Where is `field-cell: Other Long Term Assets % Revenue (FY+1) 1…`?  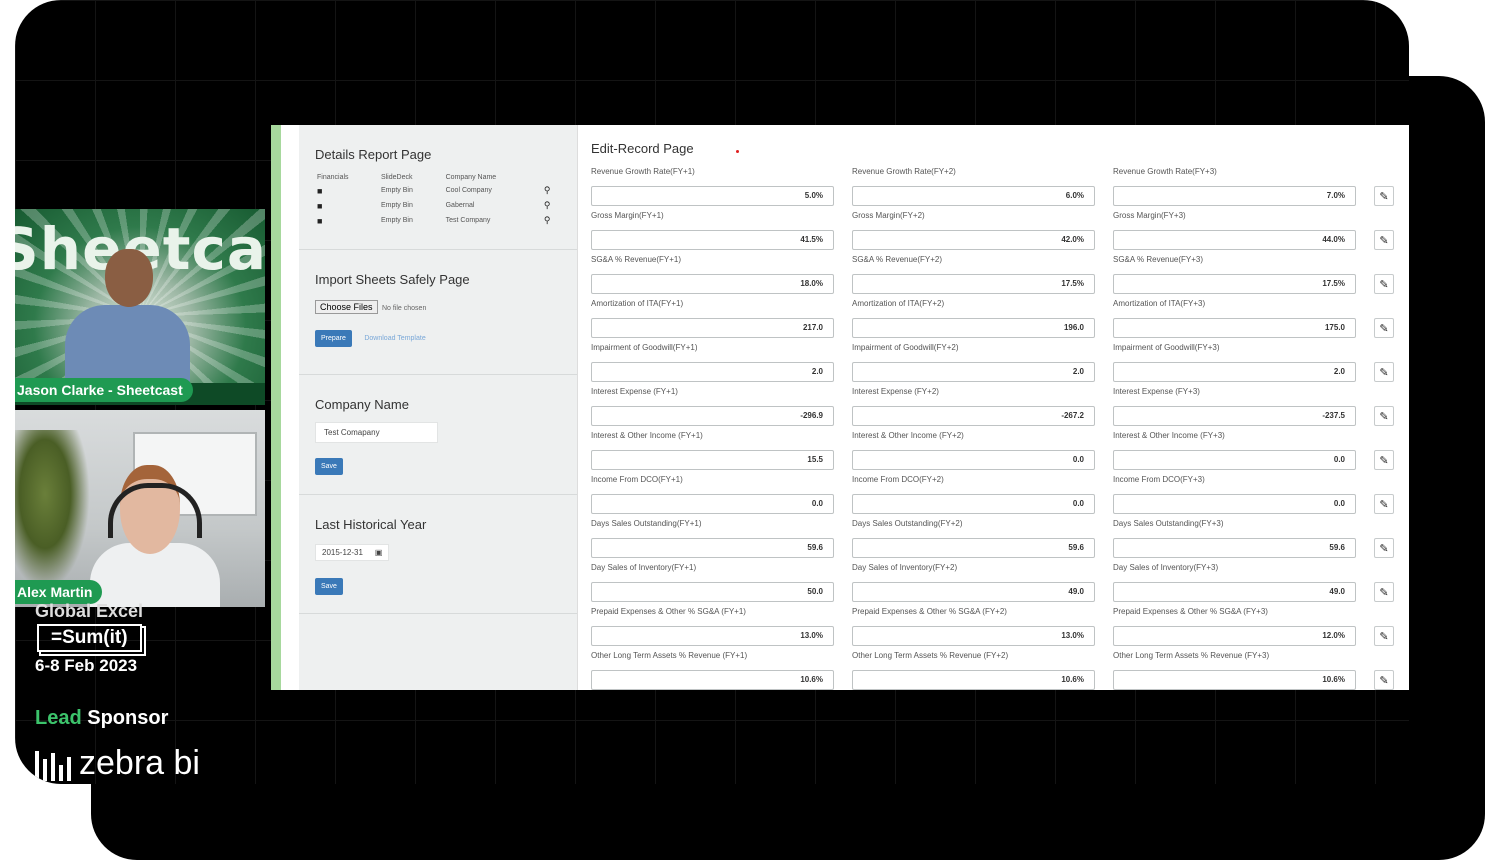
field-cell: Other Long Term Assets % Revenue (FY+1) 1… is located at coordinates (712, 670).